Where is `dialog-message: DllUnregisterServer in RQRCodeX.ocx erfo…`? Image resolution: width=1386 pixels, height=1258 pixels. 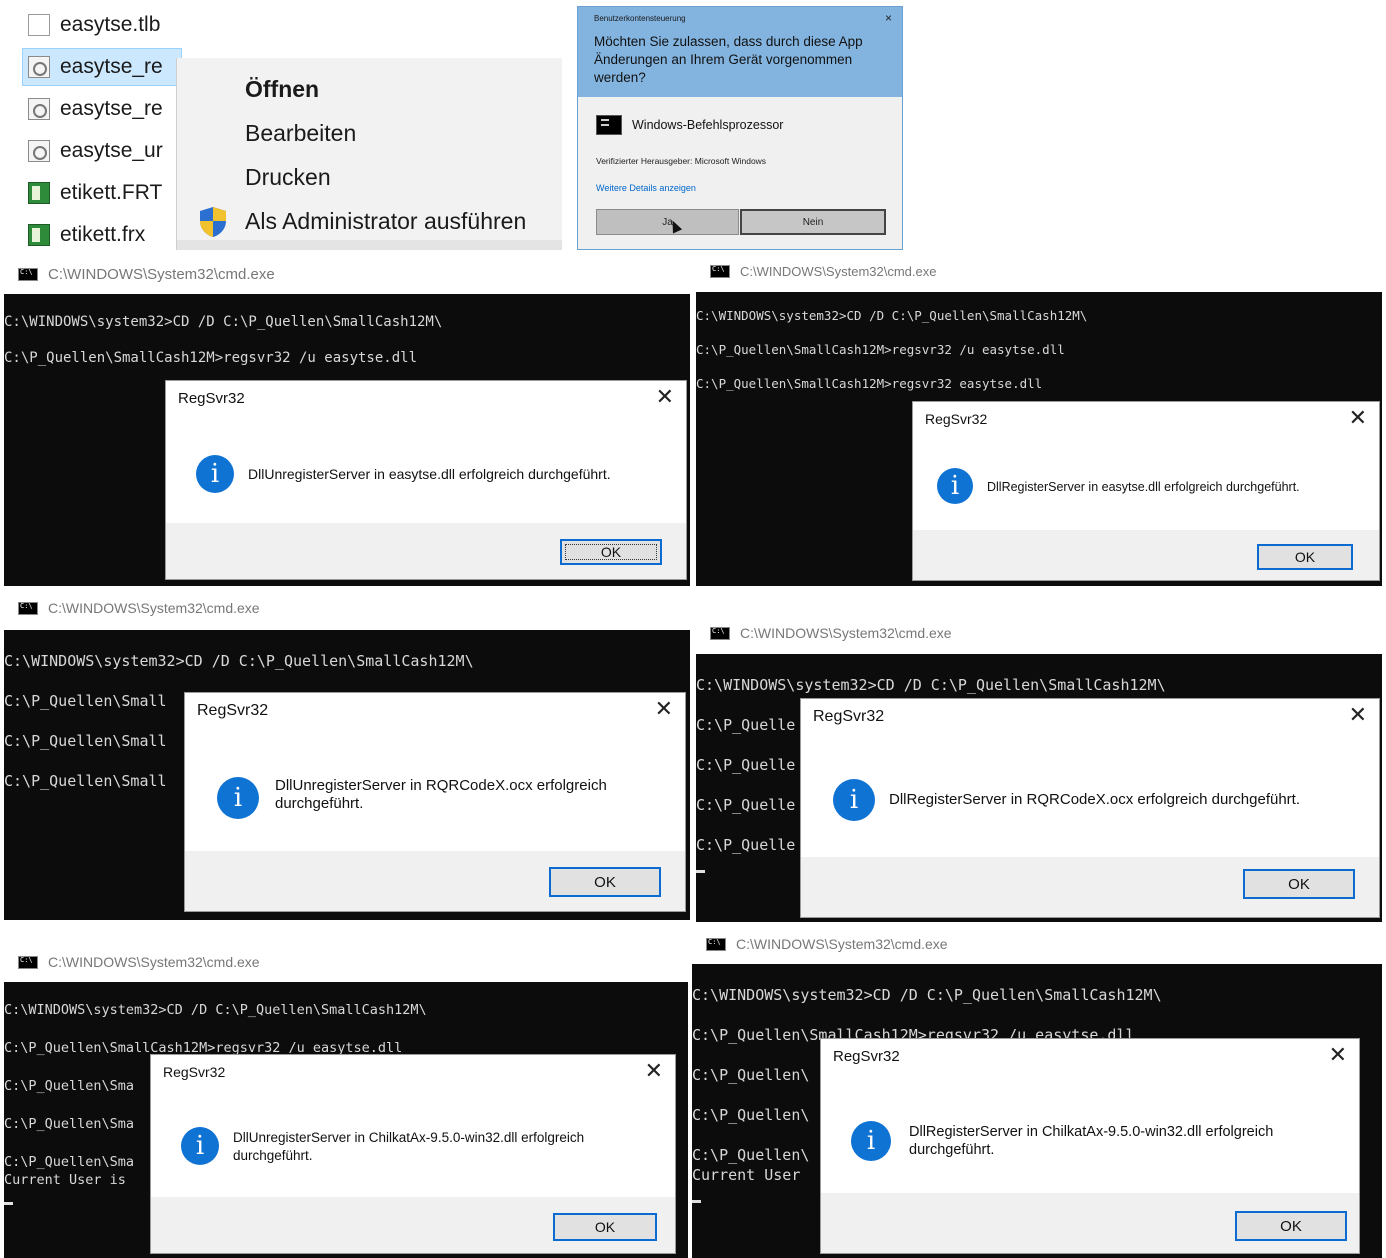 dialog-message: DllUnregisterServer in RQRCodeX.ocx erfo… is located at coordinates (441, 794).